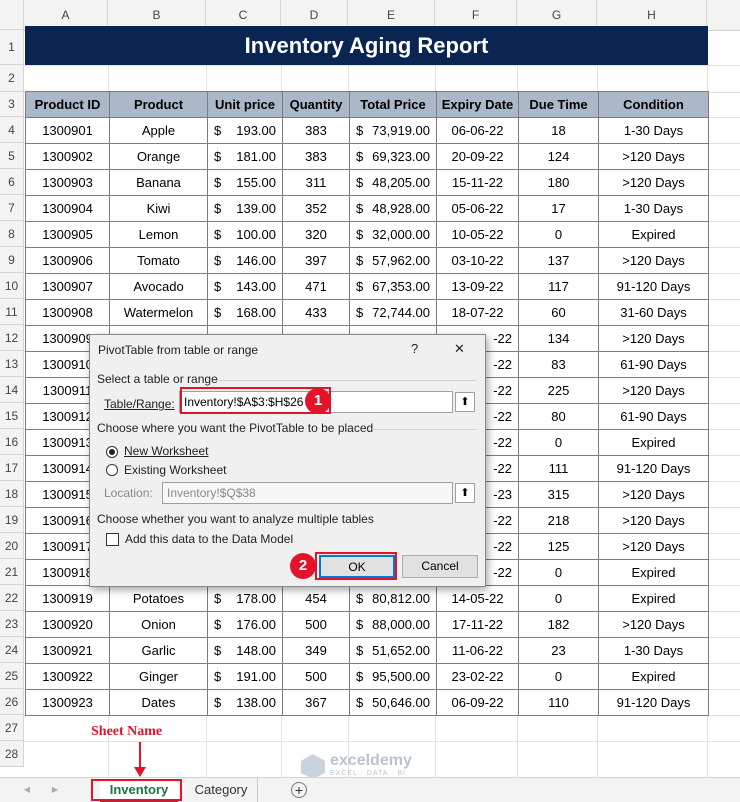 The image size is (740, 802). Describe the element at coordinates (393, 702) in the screenshot. I see `table-cell: $50,646.00` at that location.